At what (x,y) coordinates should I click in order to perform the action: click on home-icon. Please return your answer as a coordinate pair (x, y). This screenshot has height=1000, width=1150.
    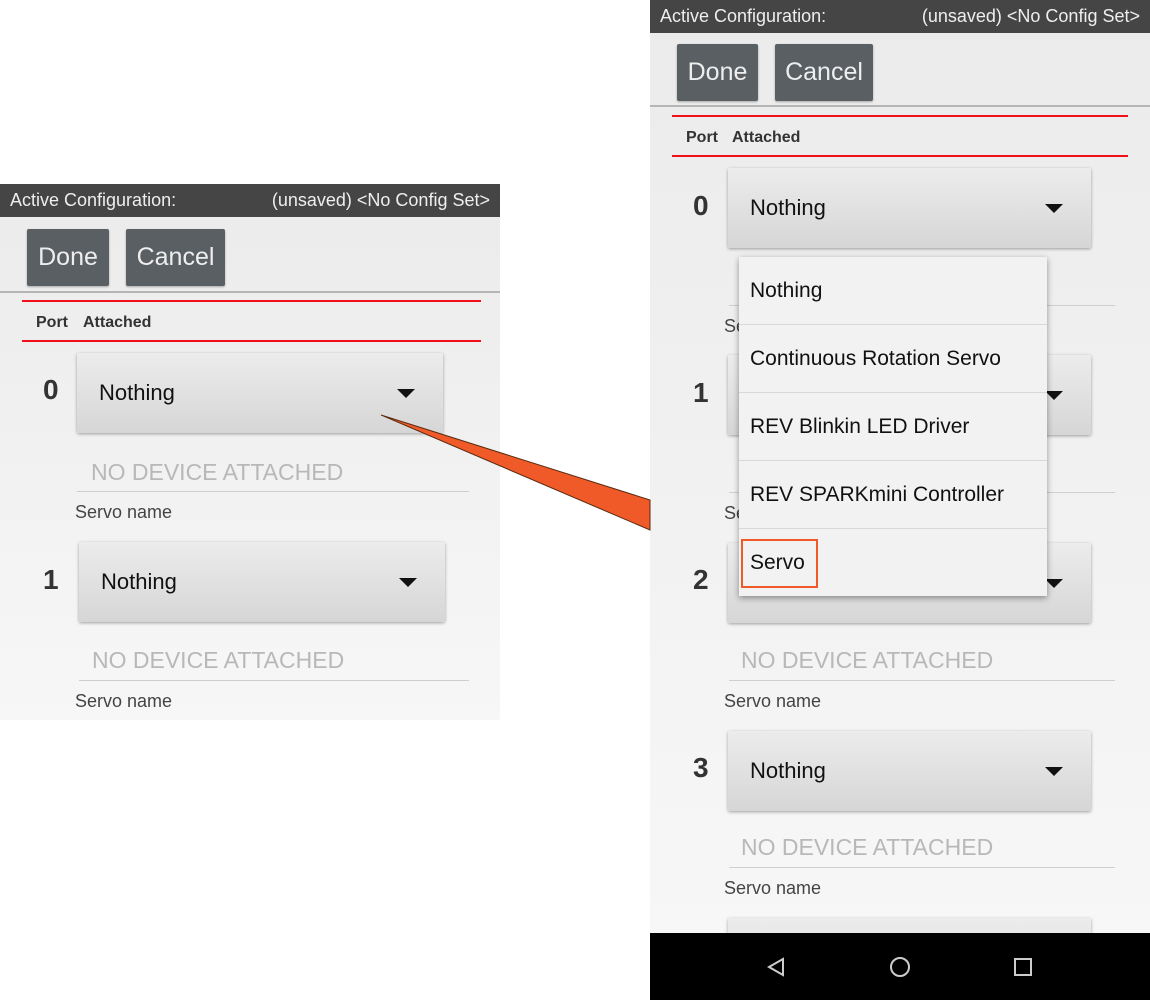
    Looking at the image, I should click on (900, 967).